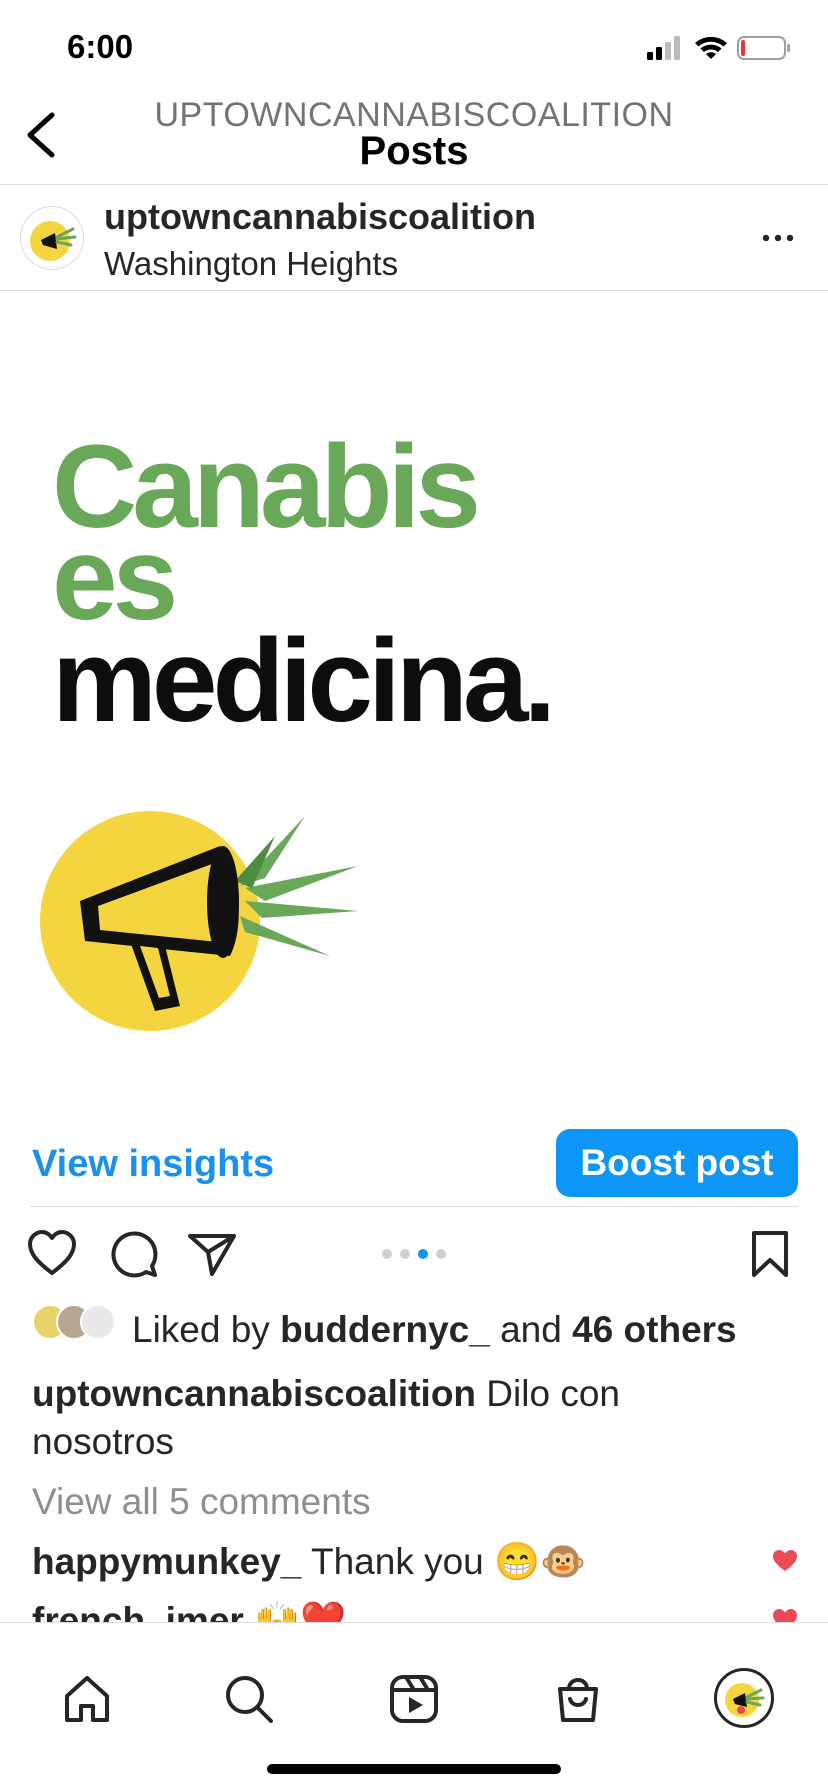 Image resolution: width=828 pixels, height=1792 pixels. I want to click on tab-profile, so click(744, 1698).